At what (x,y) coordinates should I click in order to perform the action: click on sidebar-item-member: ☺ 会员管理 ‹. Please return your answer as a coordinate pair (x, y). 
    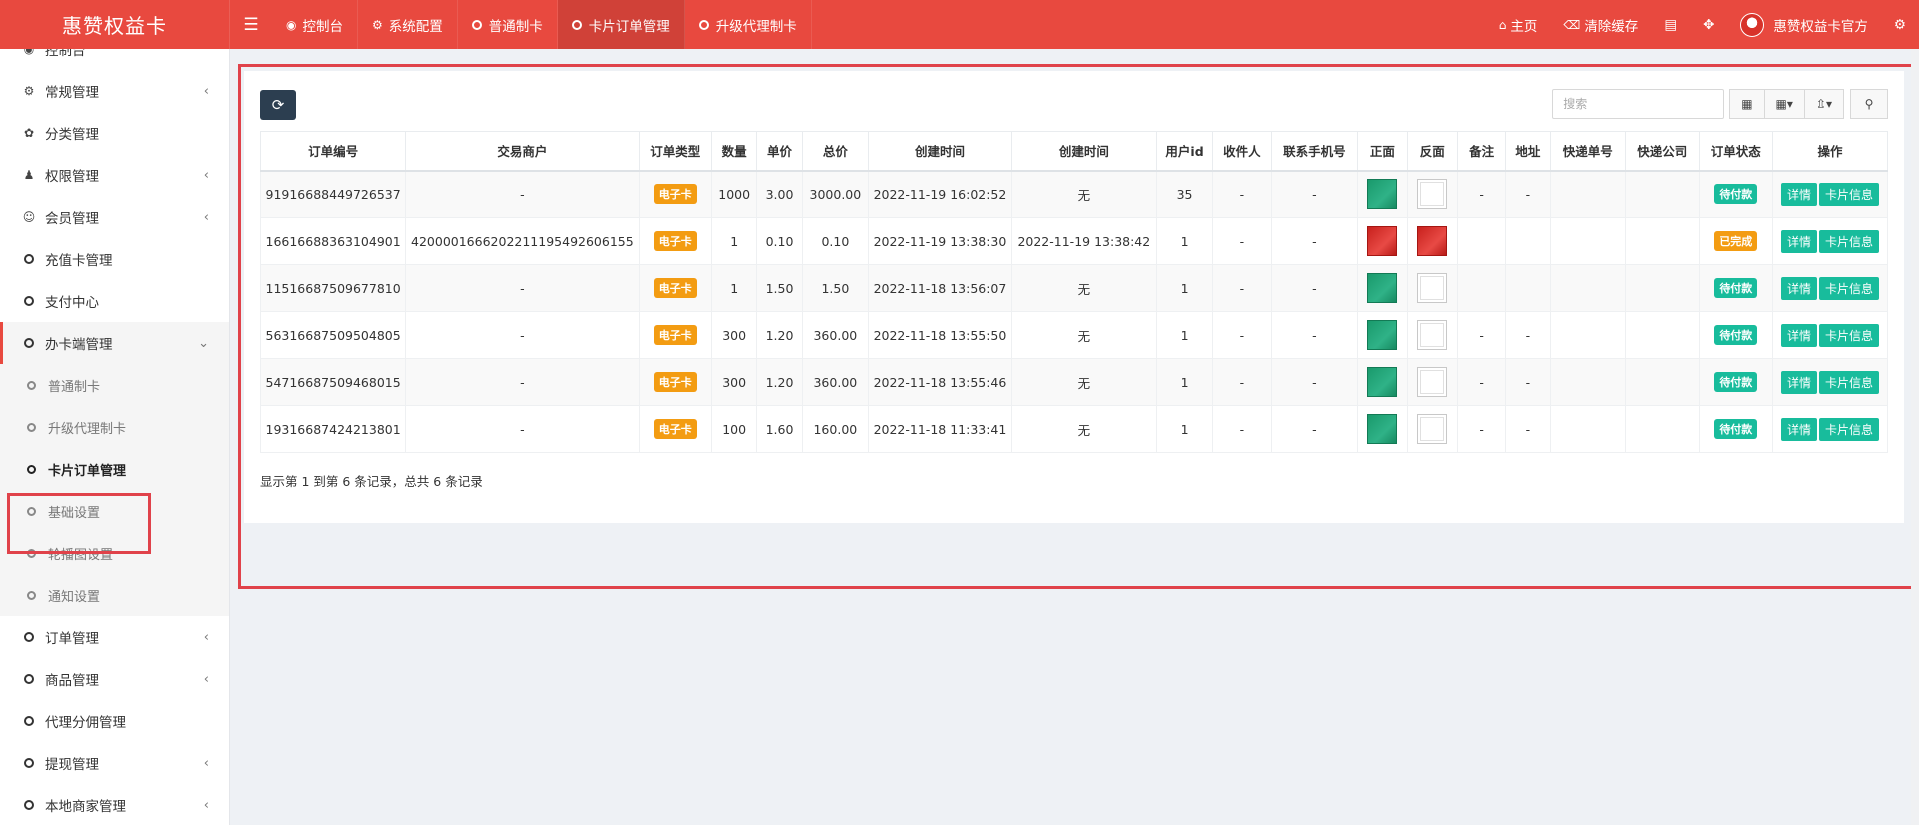
    Looking at the image, I should click on (114, 217).